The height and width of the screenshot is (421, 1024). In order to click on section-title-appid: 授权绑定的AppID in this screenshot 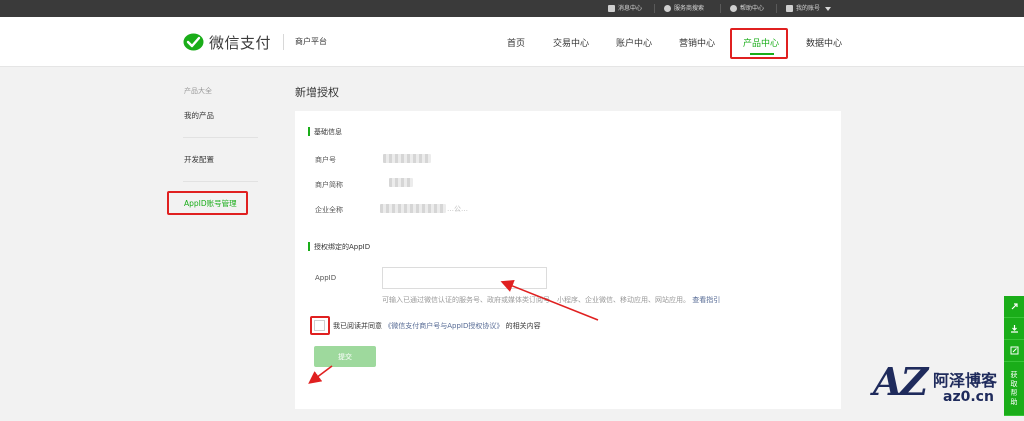, I will do `click(339, 247)`.